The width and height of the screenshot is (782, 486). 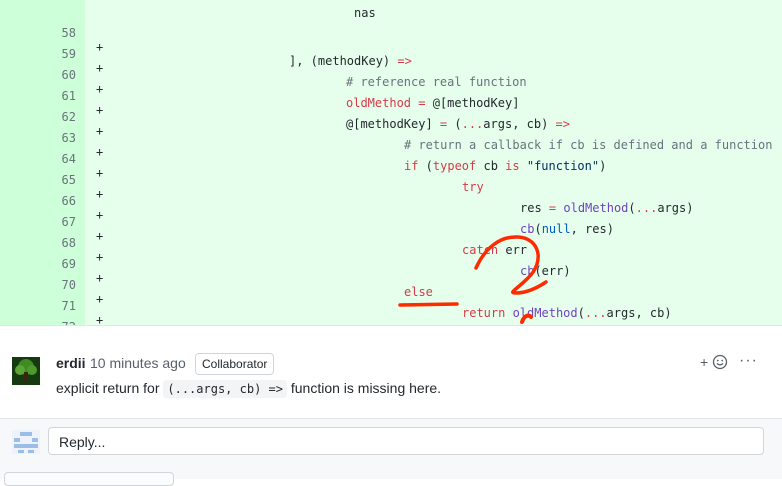 I want to click on diff-row: 70 + return oldMethod(...args, cb), so click(x=391, y=290).